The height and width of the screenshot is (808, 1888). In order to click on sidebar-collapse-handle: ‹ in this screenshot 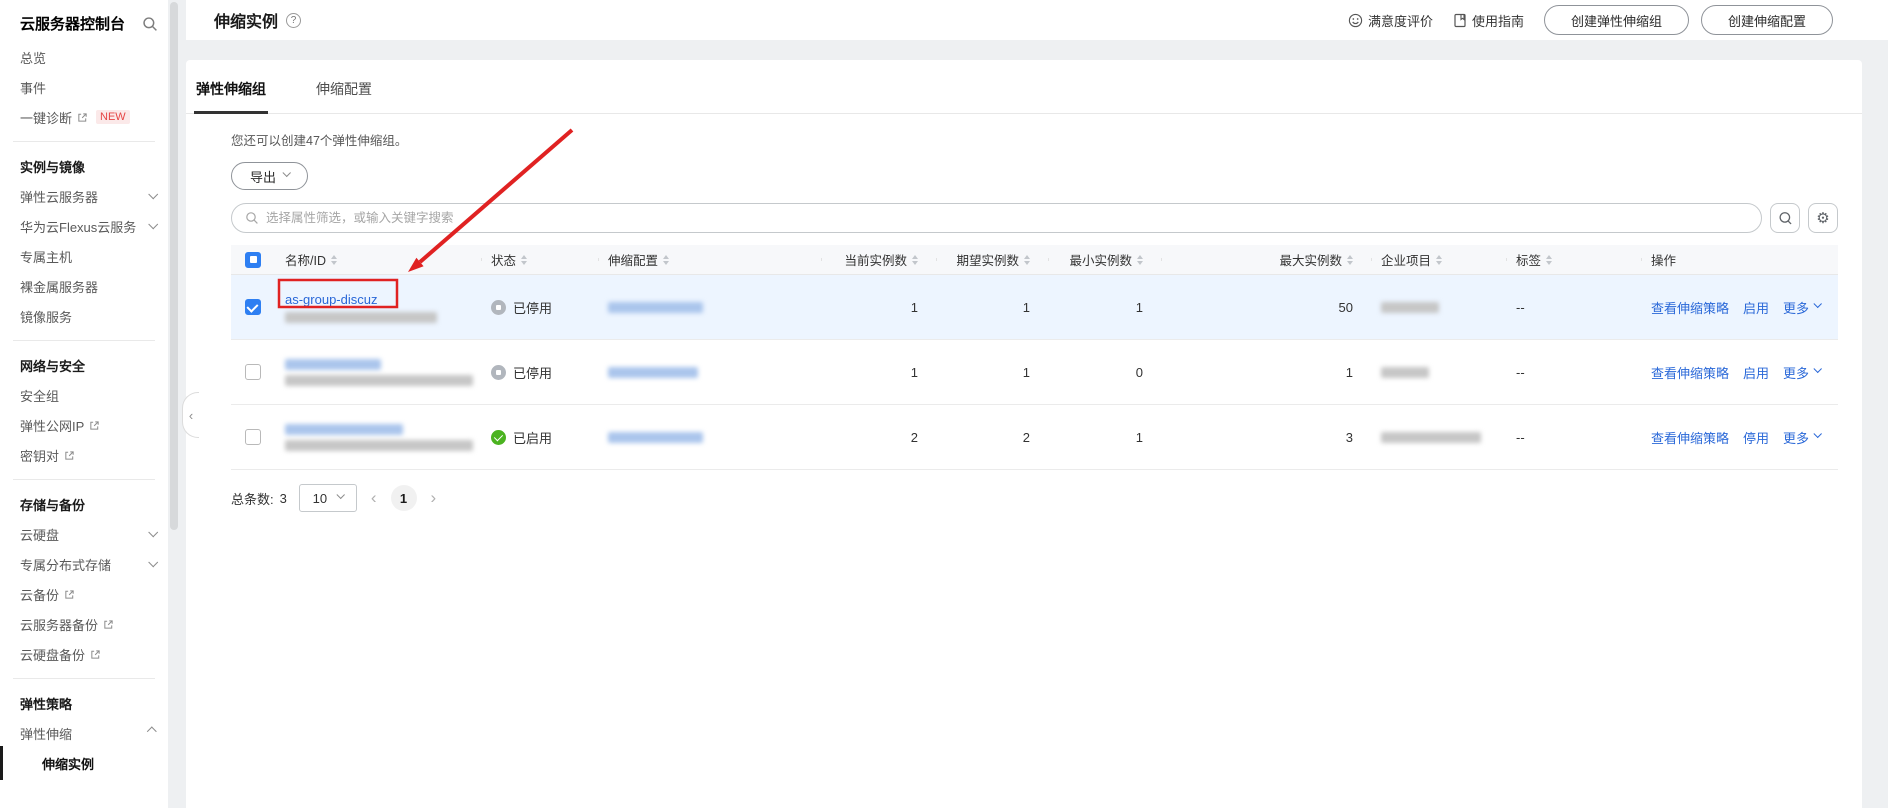, I will do `click(190, 415)`.